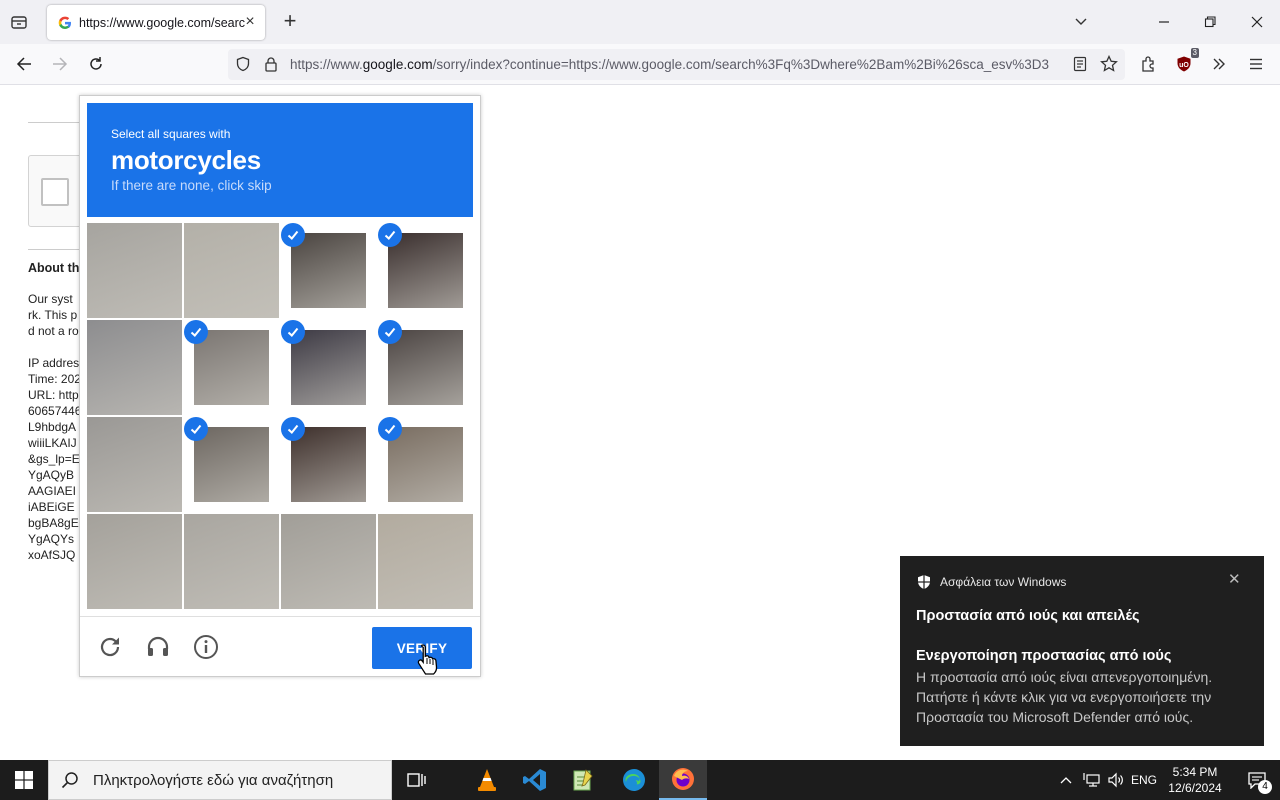 This screenshot has width=1280, height=800. What do you see at coordinates (250, 22) in the screenshot?
I see `tab-close-icon: ×` at bounding box center [250, 22].